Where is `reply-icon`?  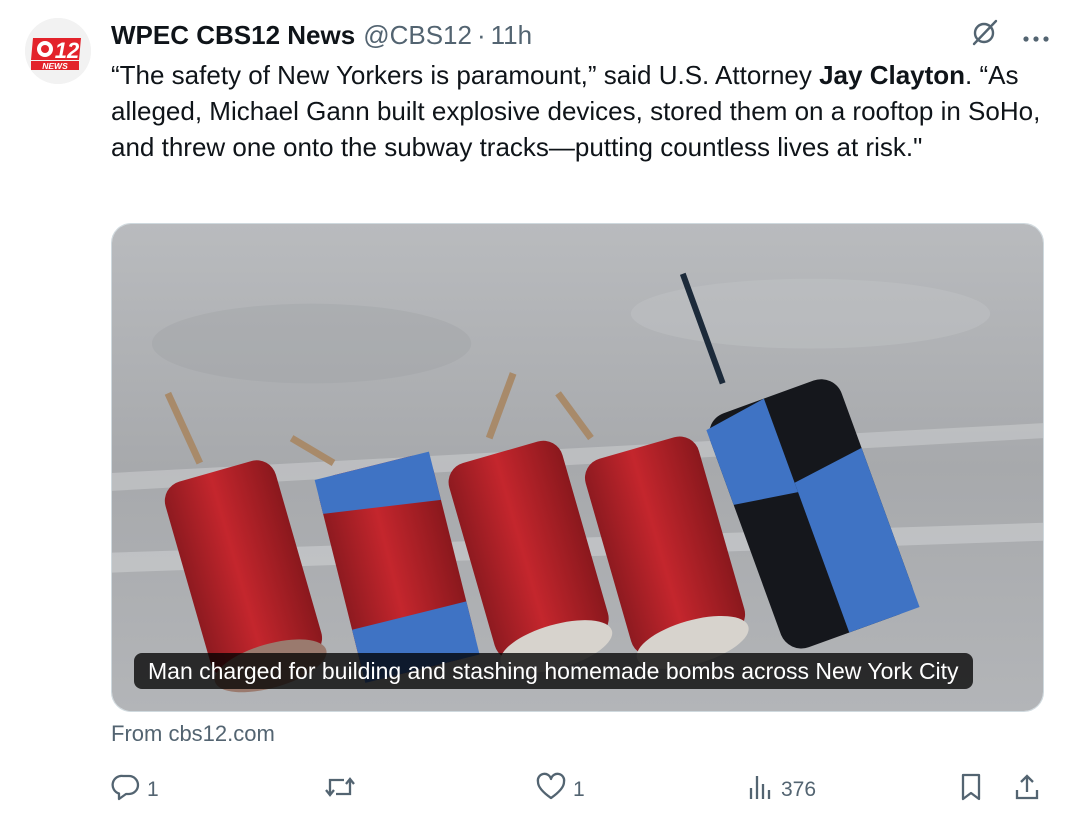 reply-icon is located at coordinates (126, 790).